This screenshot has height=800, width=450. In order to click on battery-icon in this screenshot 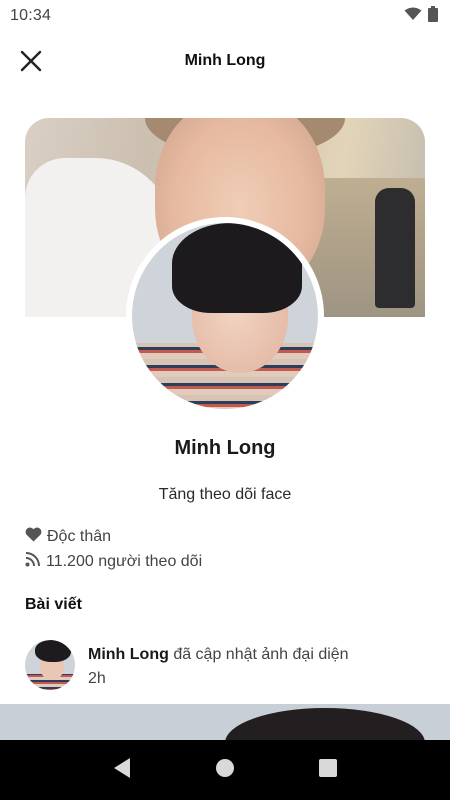, I will do `click(433, 16)`.